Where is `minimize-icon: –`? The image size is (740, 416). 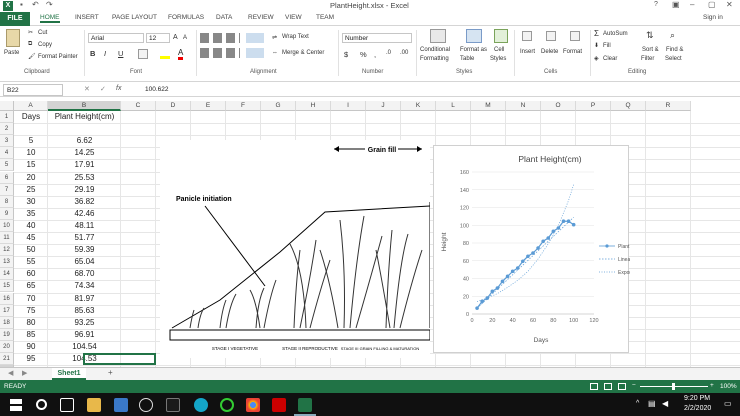 minimize-icon: – is located at coordinates (692, 4).